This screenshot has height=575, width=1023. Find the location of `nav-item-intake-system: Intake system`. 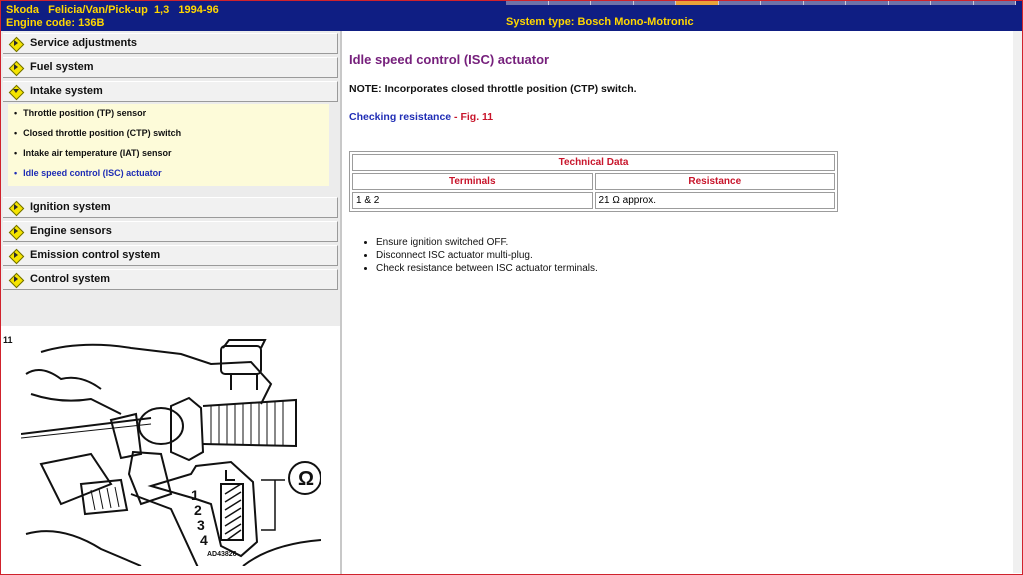

nav-item-intake-system: Intake system is located at coordinates (170, 91).